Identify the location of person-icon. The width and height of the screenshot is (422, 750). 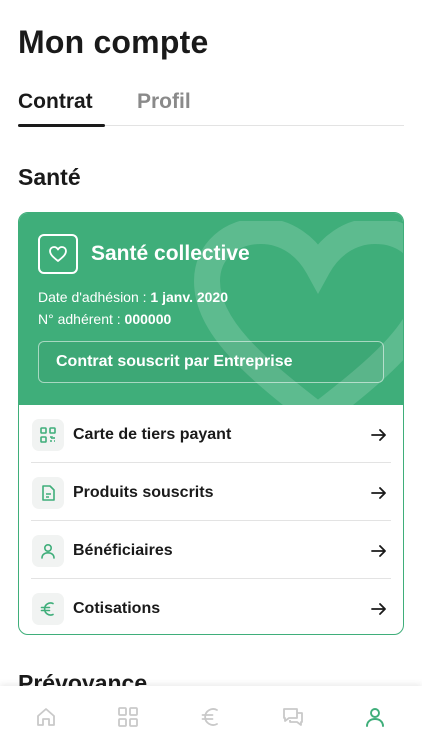
(48, 551).